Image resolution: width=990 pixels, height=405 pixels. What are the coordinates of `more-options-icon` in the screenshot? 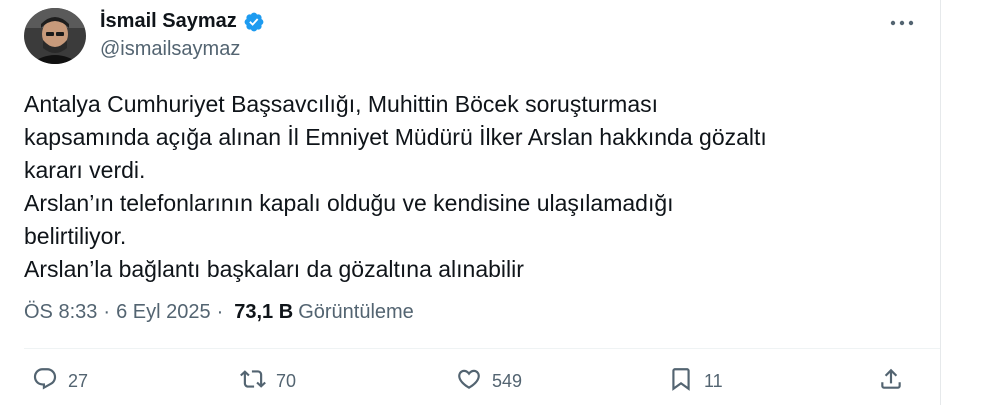 It's located at (902, 23).